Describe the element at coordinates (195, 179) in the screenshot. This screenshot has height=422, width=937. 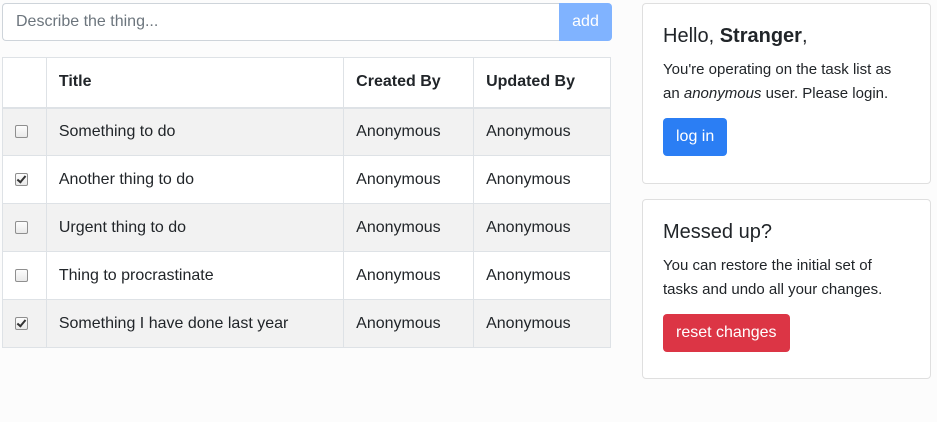
I see `task-title: Another thing to do` at that location.